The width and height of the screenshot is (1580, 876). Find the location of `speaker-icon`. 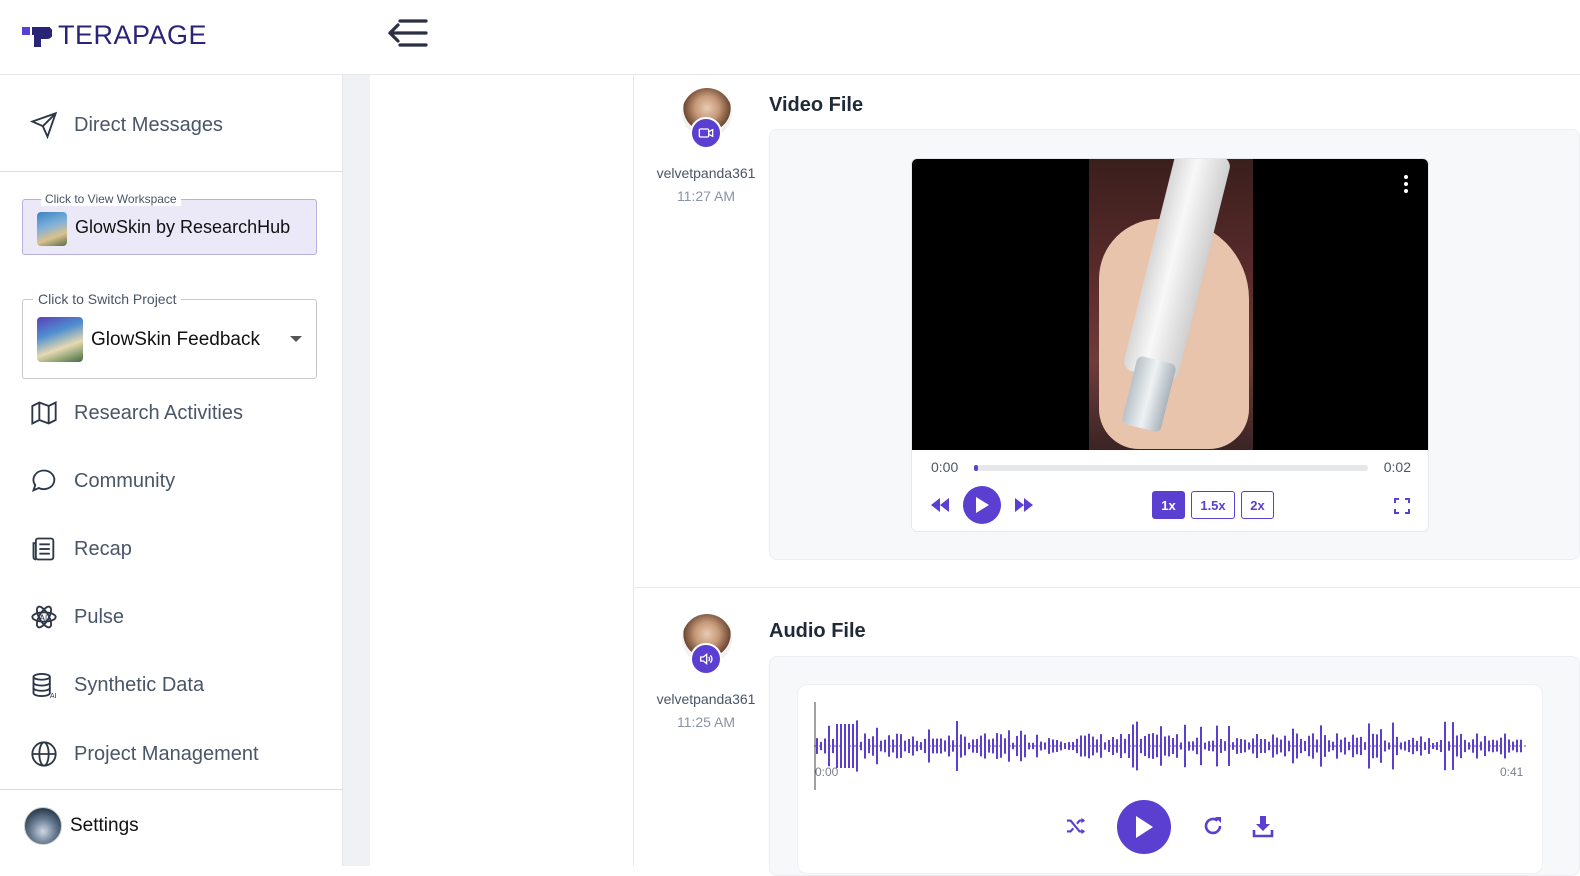

speaker-icon is located at coordinates (706, 659).